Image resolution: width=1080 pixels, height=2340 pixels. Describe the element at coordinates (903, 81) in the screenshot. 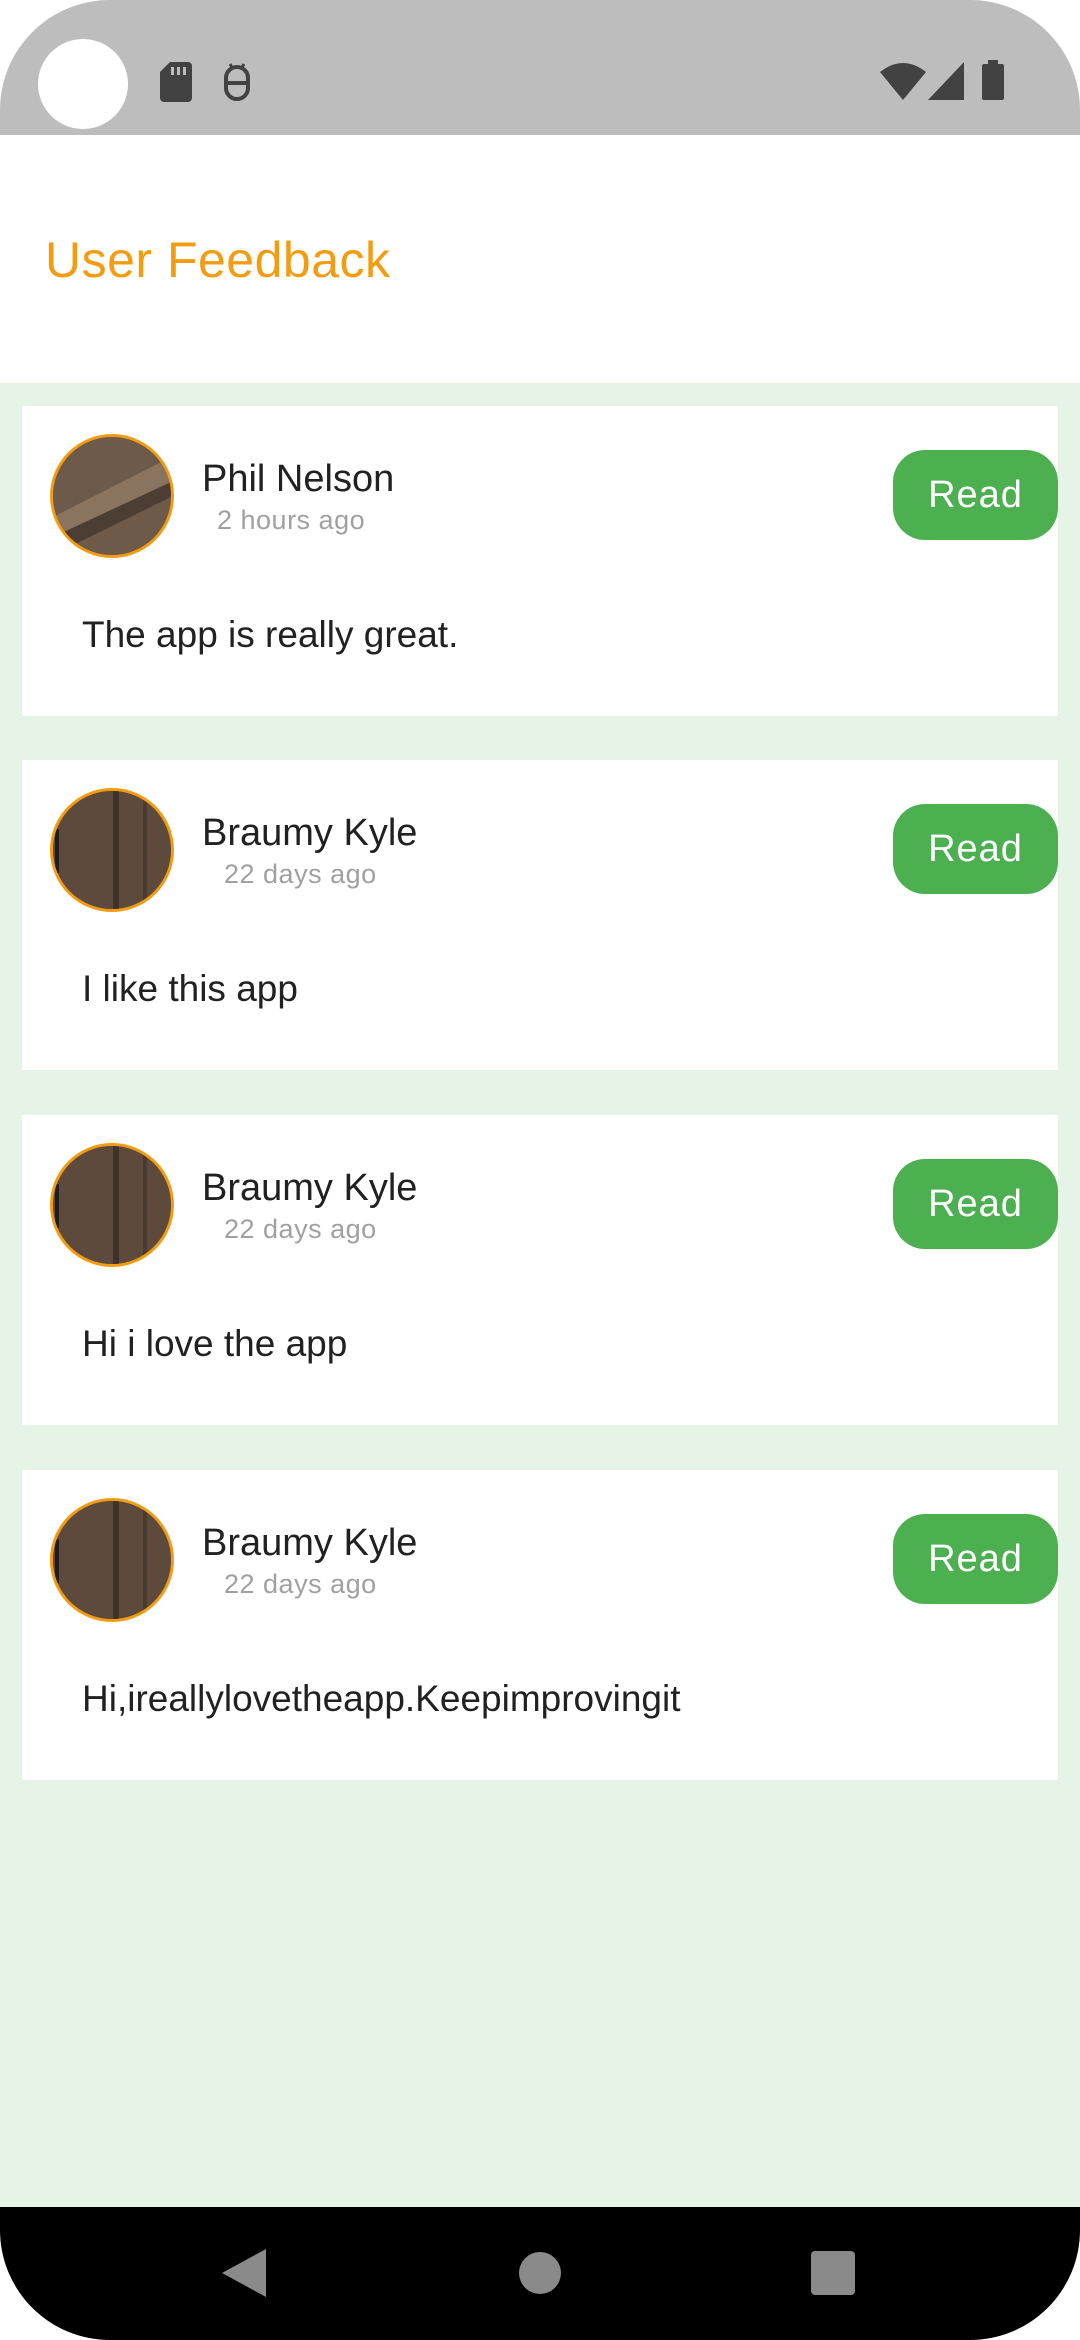

I see `wifi-icon` at that location.